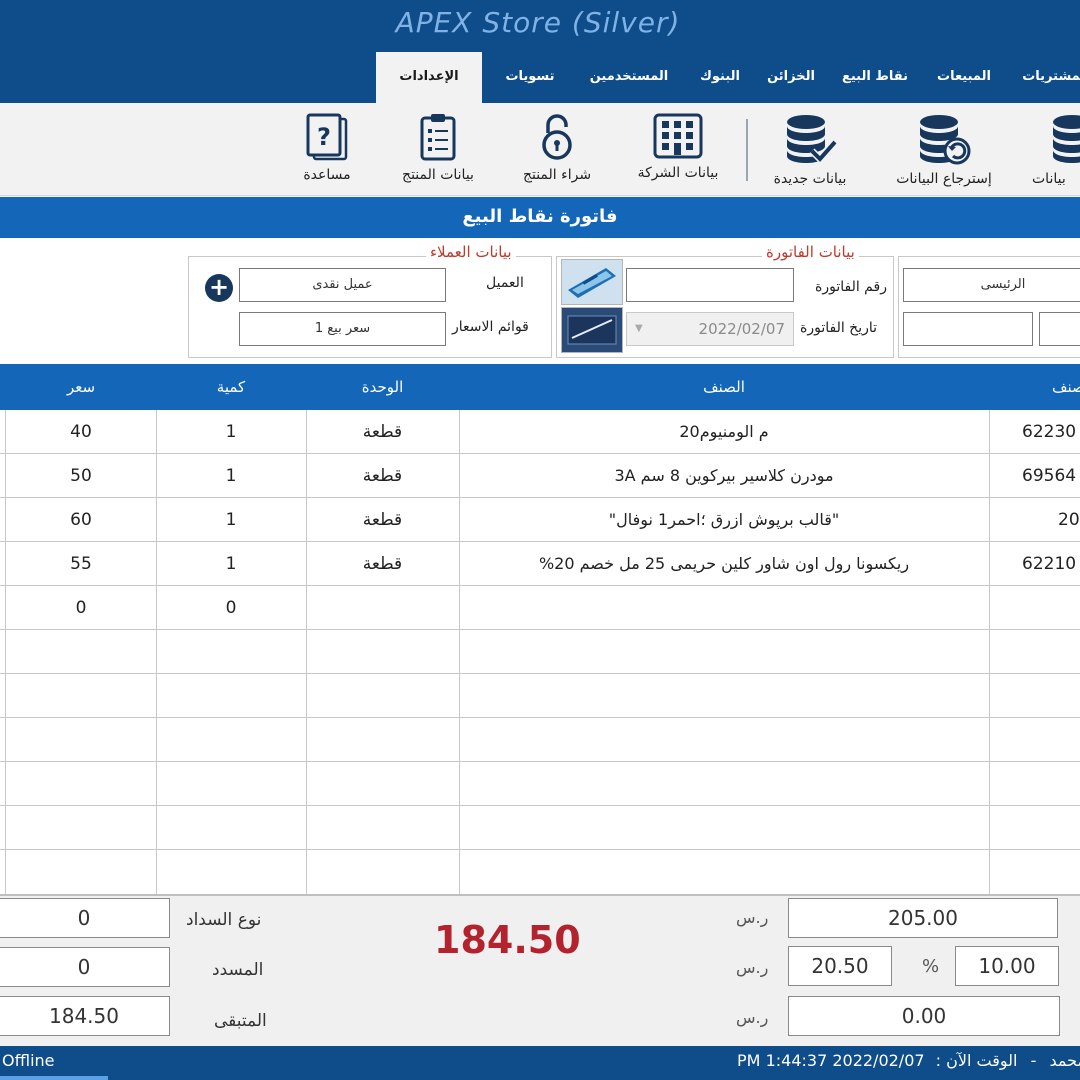 This screenshot has width=1080, height=1080. I want to click on payment-type-field: 0, so click(85, 918).